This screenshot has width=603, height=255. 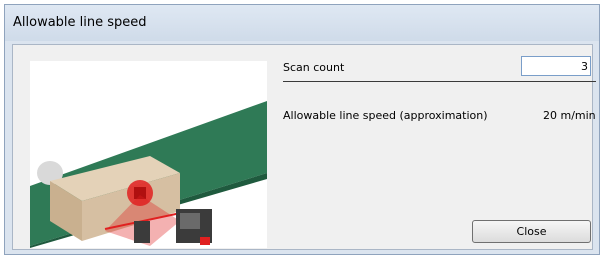 What do you see at coordinates (531, 231) in the screenshot?
I see `close-button: Close` at bounding box center [531, 231].